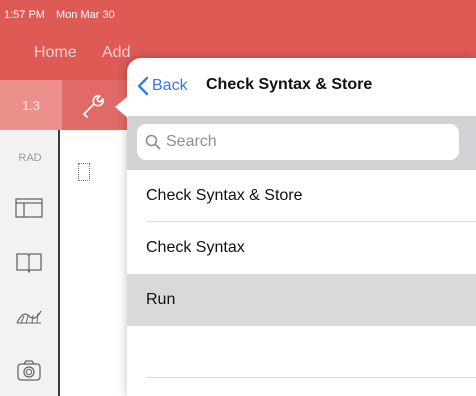 The height and width of the screenshot is (396, 476). Describe the element at coordinates (85, 15) in the screenshot. I see `status-date: Mon Mar 30` at that location.